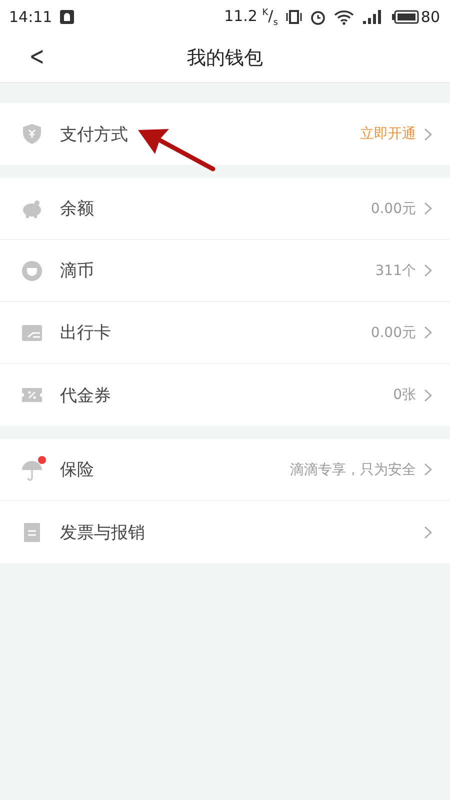  What do you see at coordinates (32, 469) in the screenshot?
I see `umbrella-icon` at bounding box center [32, 469].